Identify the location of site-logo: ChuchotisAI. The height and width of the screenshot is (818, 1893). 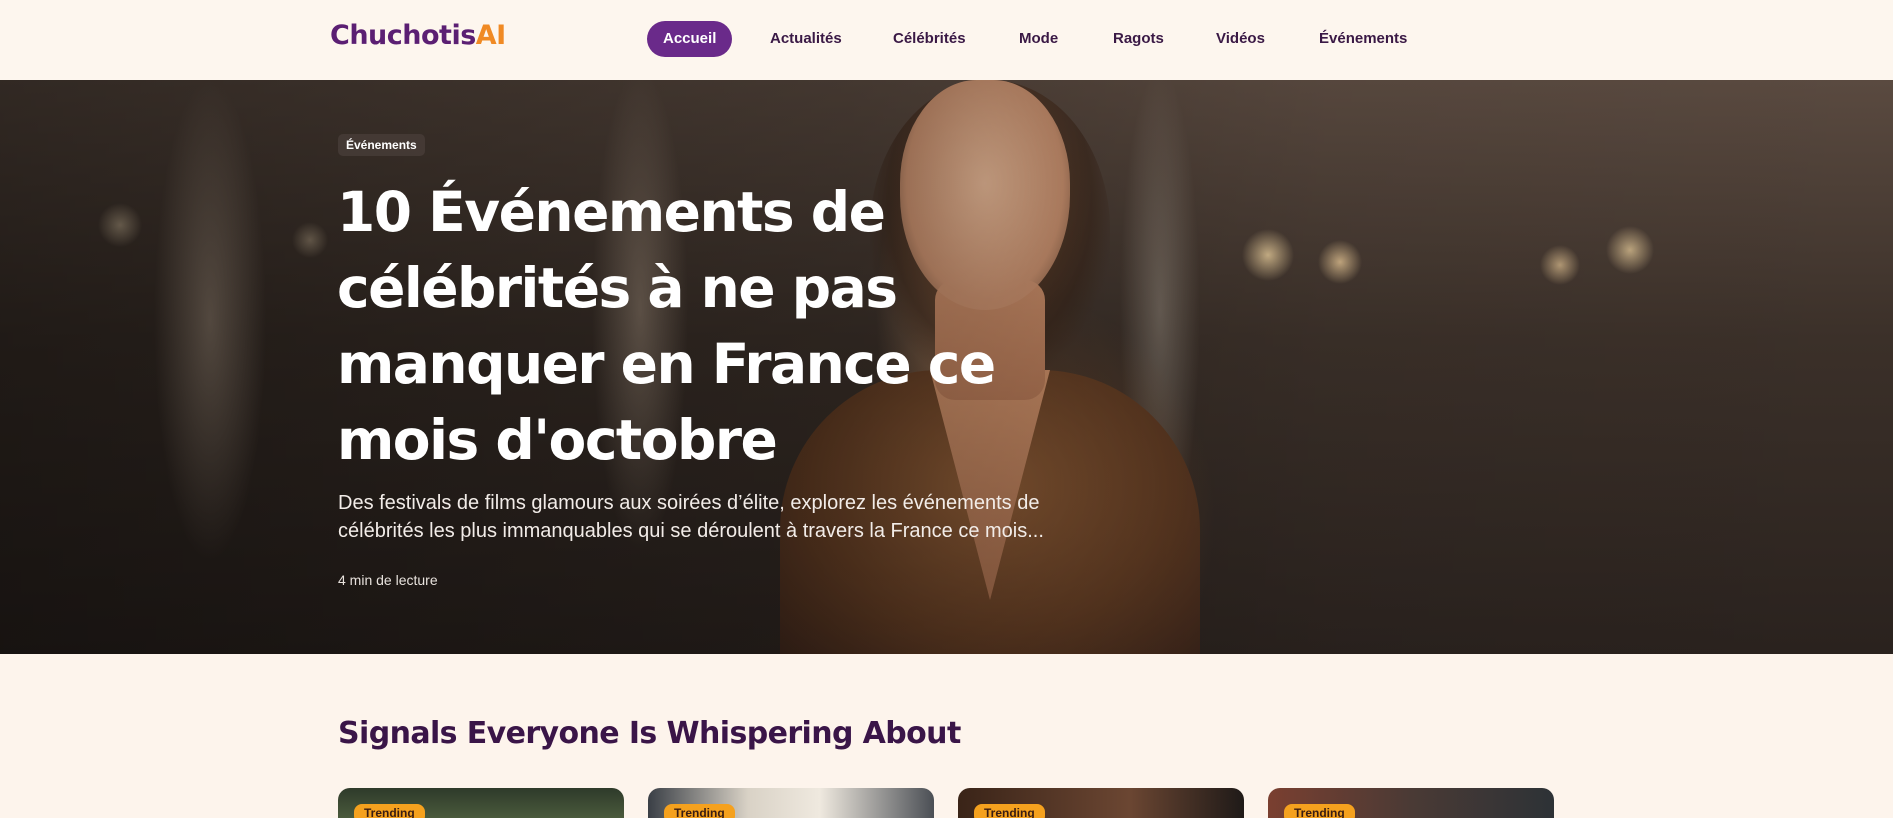
(418, 35).